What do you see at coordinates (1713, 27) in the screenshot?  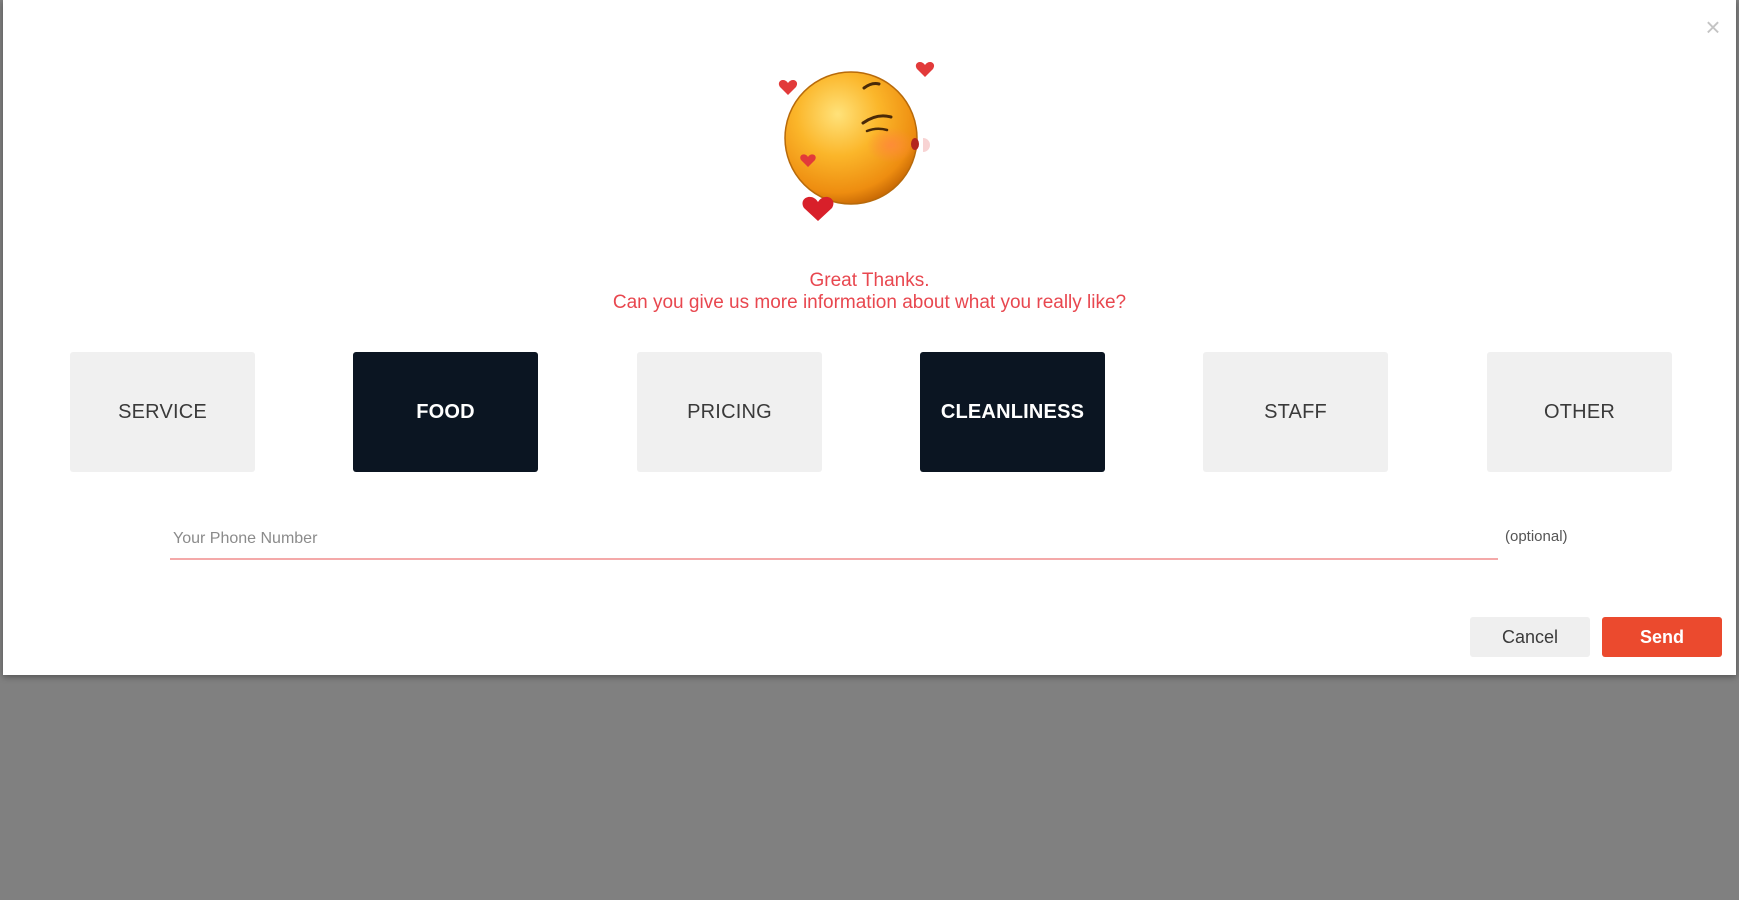 I see `close-icon: ×` at bounding box center [1713, 27].